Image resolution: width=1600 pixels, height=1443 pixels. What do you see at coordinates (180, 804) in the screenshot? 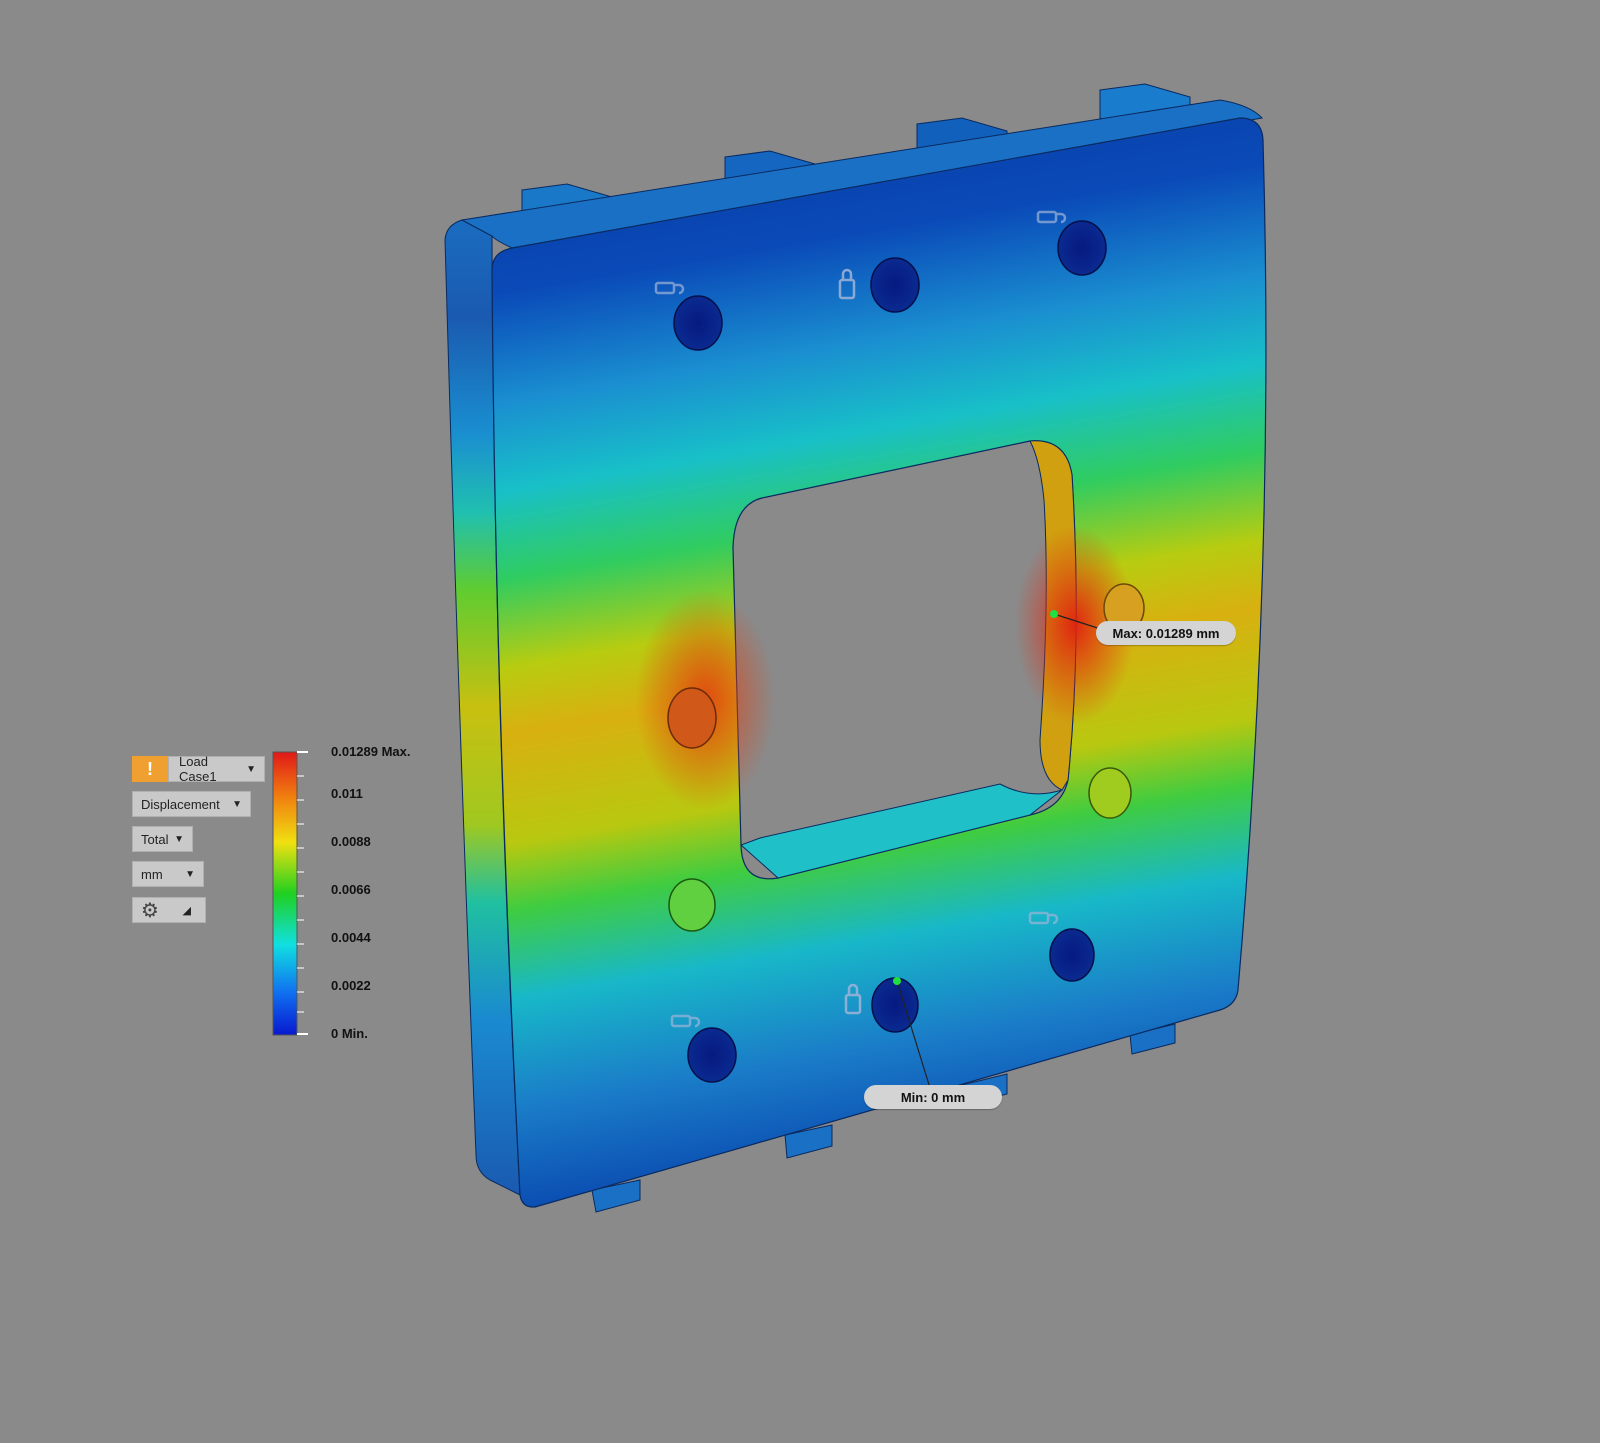
I see `result-type-label: Displacement` at bounding box center [180, 804].